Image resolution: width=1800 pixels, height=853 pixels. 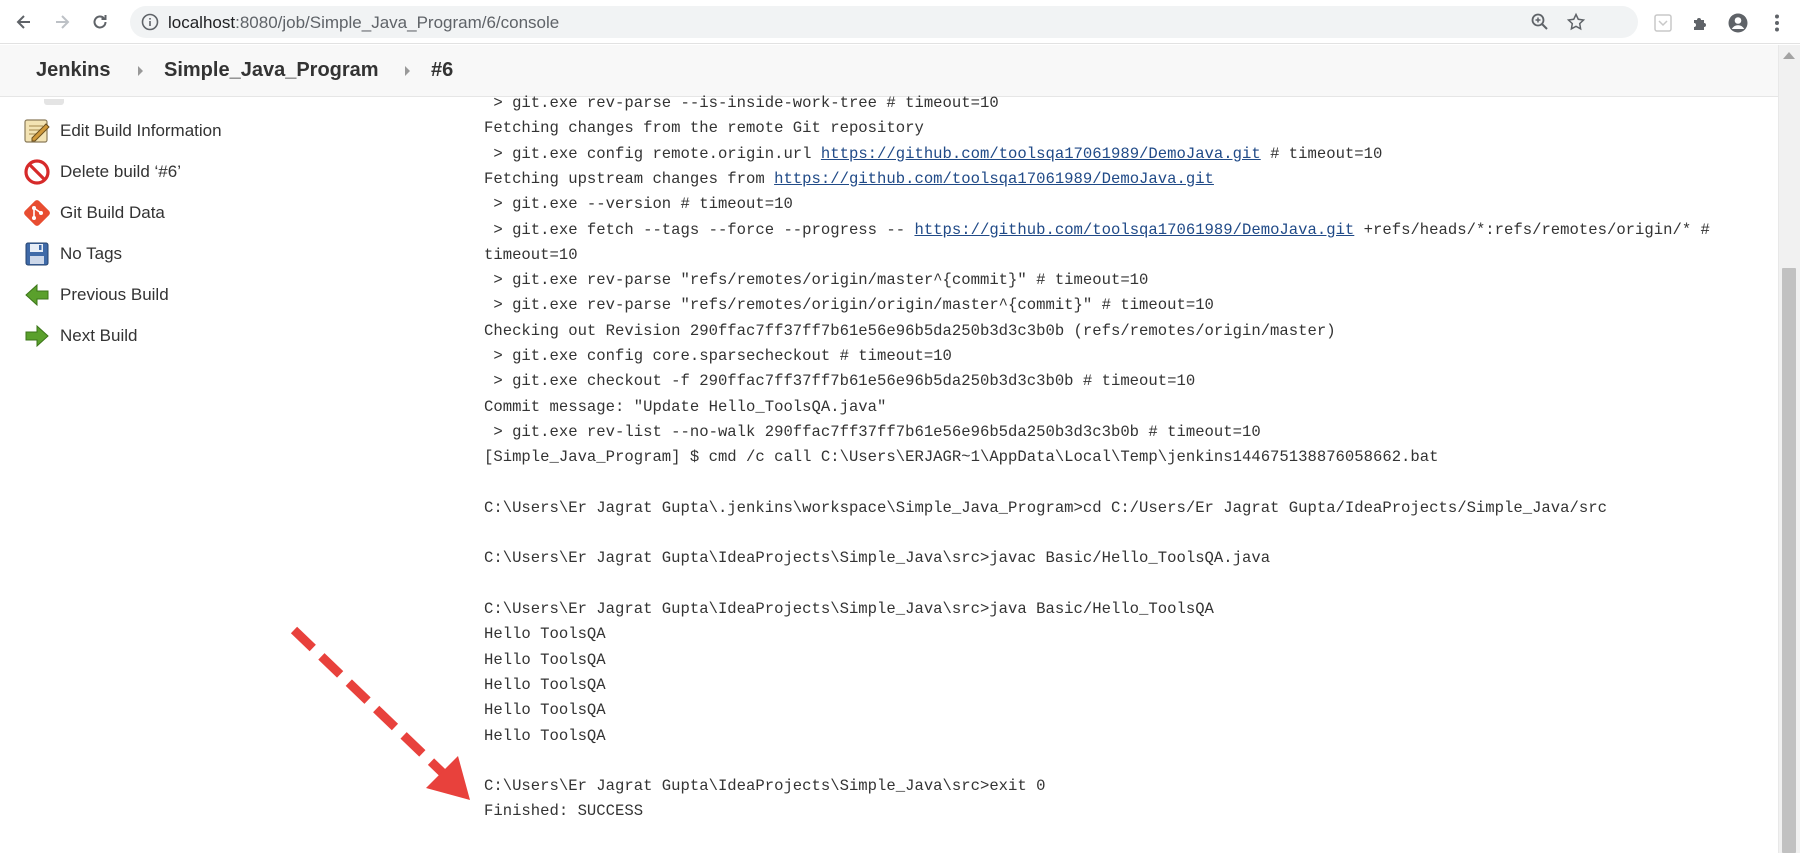 I want to click on sidebar-item-previous-build: Previous Build, so click(x=95, y=295).